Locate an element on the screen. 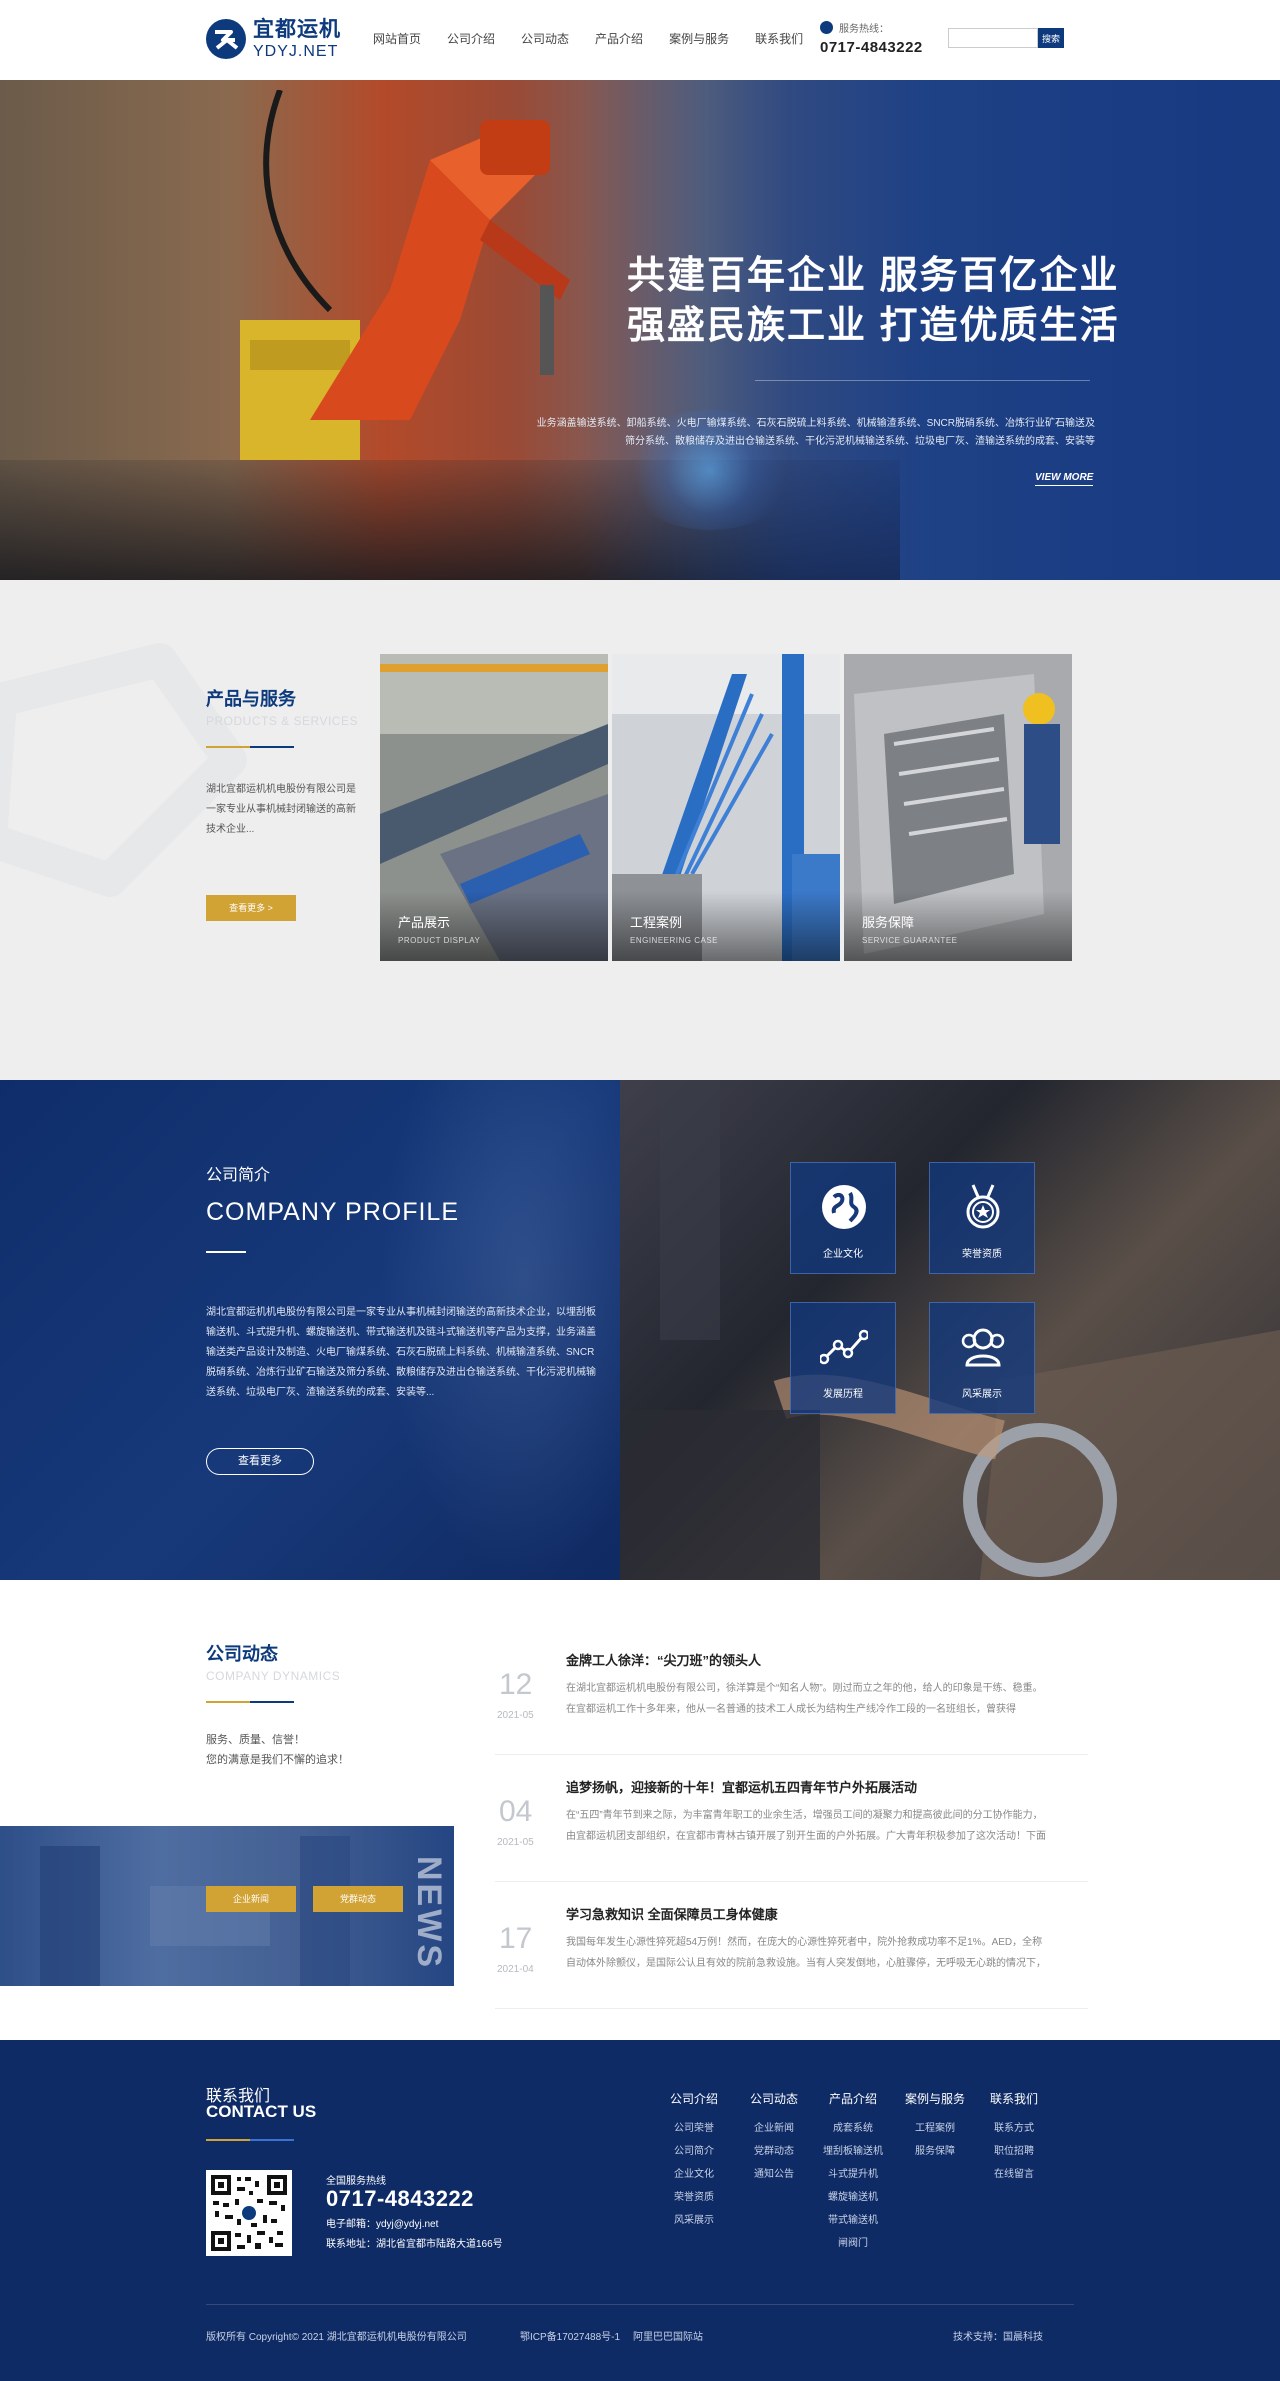  footer-link: 螺旋输送机 is located at coordinates (853, 2197).